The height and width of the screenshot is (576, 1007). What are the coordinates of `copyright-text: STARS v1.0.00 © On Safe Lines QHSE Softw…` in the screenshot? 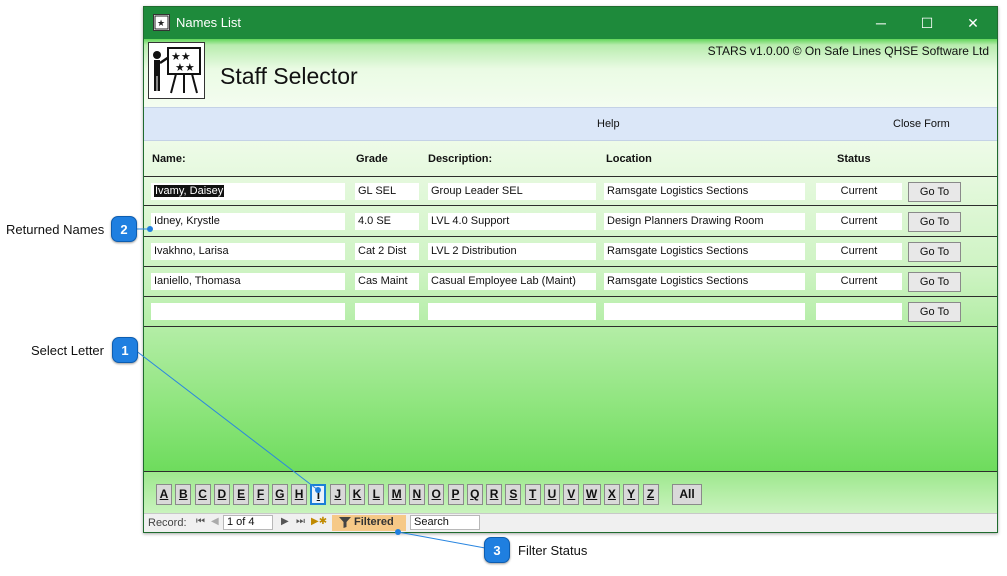 It's located at (848, 51).